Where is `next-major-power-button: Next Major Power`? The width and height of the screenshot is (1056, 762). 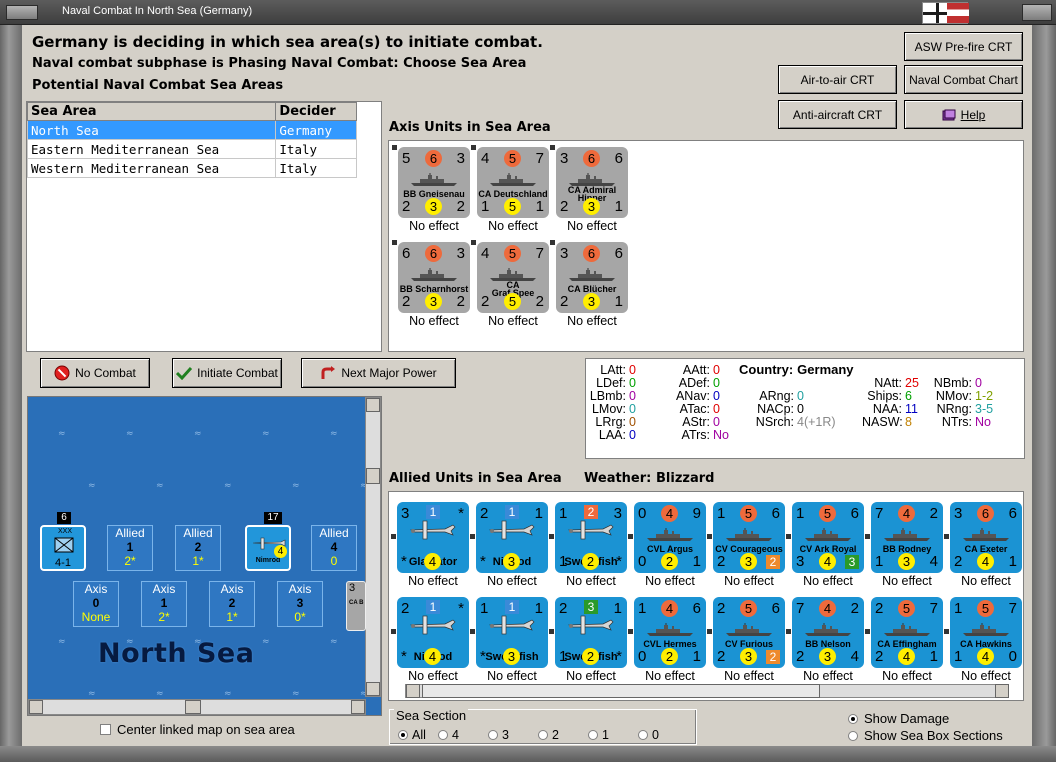
next-major-power-button: Next Major Power is located at coordinates (378, 373).